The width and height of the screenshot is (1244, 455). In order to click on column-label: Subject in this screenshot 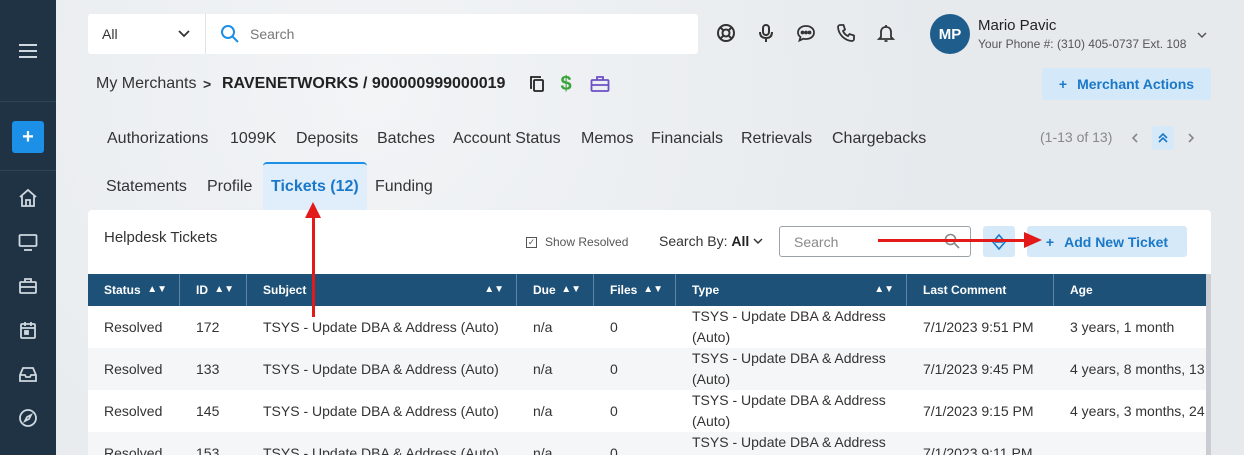, I will do `click(285, 290)`.